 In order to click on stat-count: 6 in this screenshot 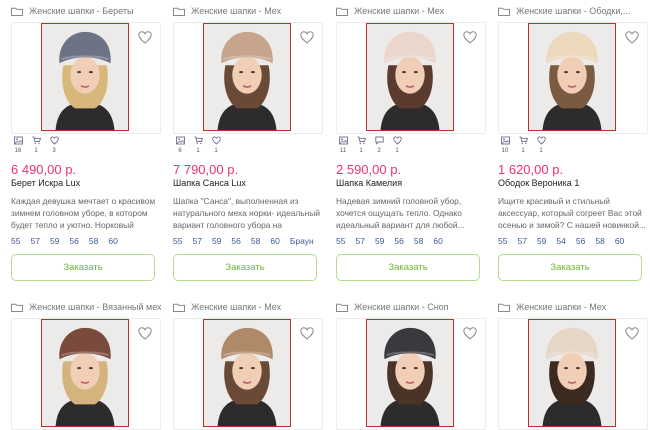, I will do `click(180, 151)`.